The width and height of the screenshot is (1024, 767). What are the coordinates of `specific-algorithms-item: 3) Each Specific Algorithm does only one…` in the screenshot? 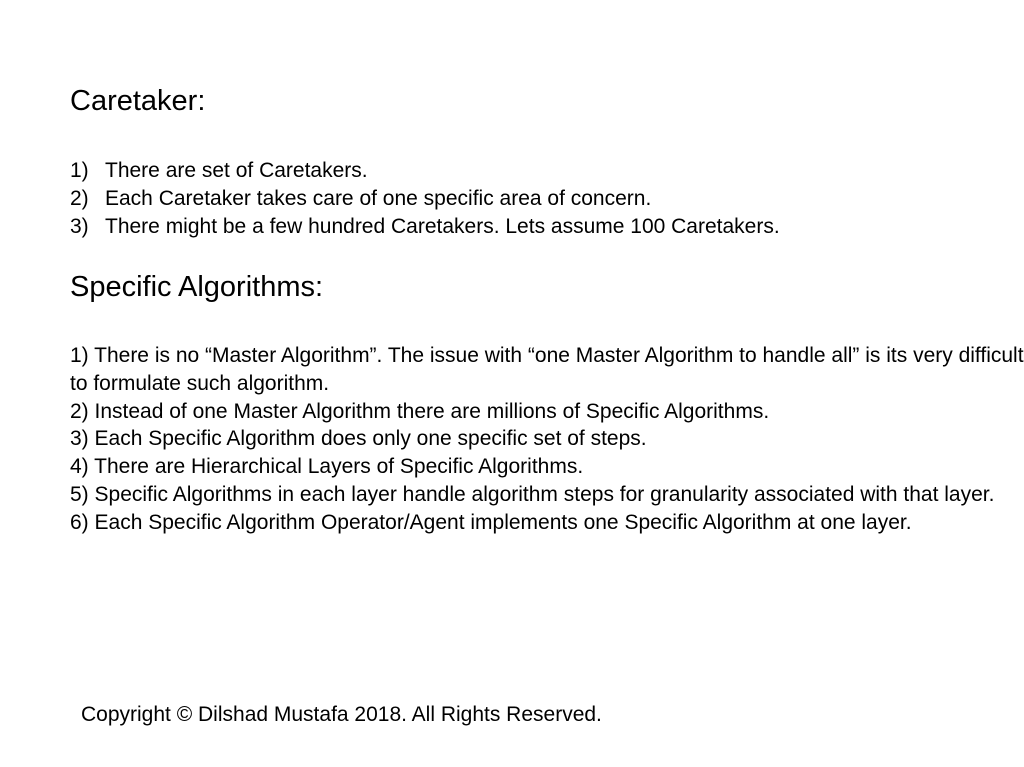 It's located at (358, 439).